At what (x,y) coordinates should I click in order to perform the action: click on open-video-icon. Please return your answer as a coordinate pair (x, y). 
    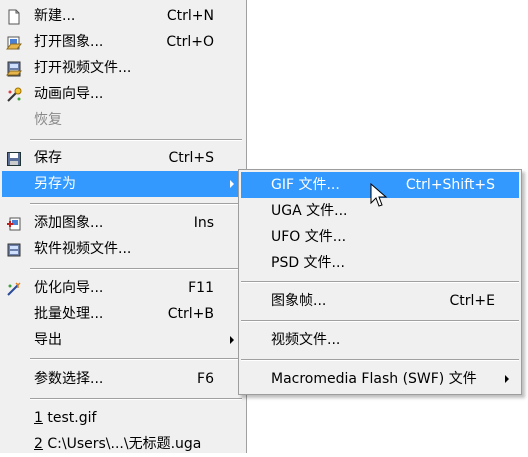
    Looking at the image, I should click on (14, 68).